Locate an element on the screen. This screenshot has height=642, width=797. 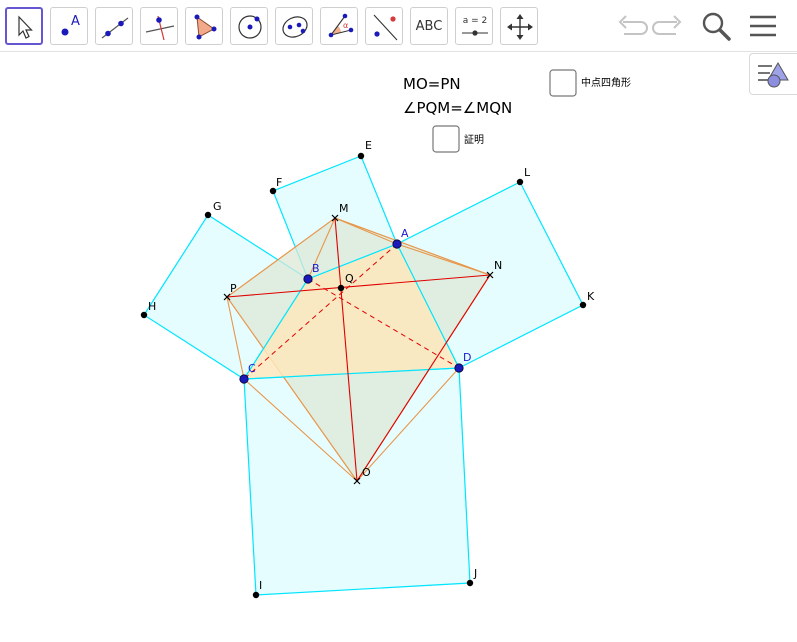
label-N: N is located at coordinates (498, 265).